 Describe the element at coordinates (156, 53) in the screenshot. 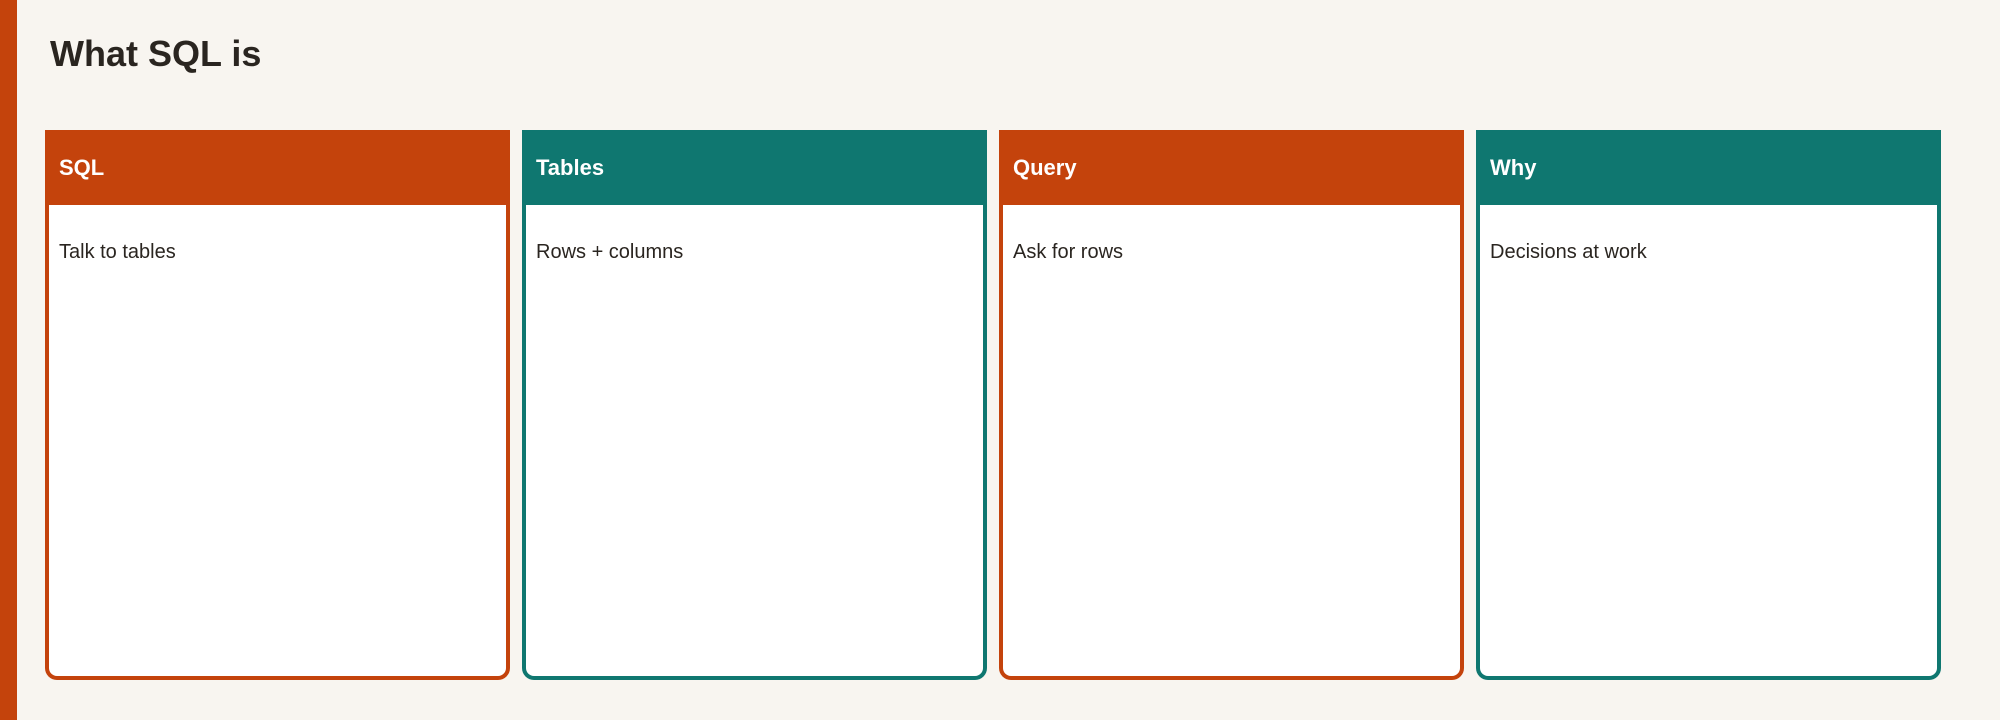

I see `page-title: What SQL is` at that location.